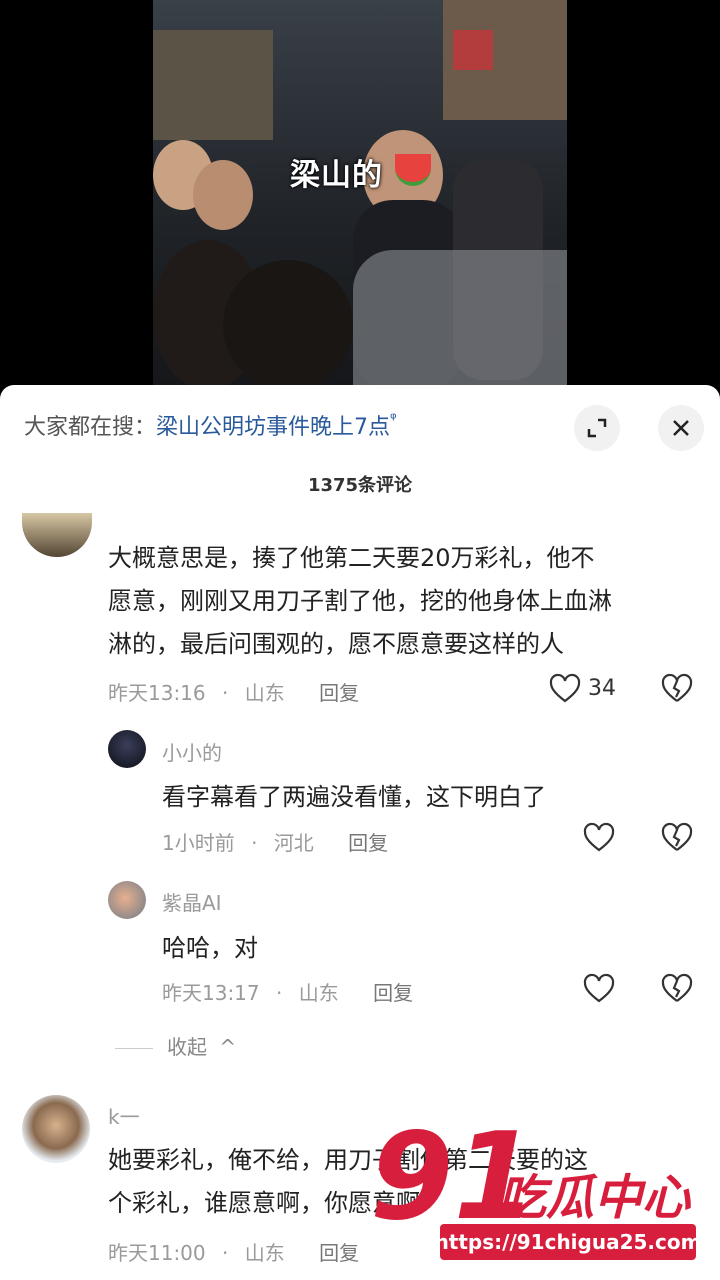  What do you see at coordinates (293, 843) in the screenshot?
I see `comment-location: 河北` at bounding box center [293, 843].